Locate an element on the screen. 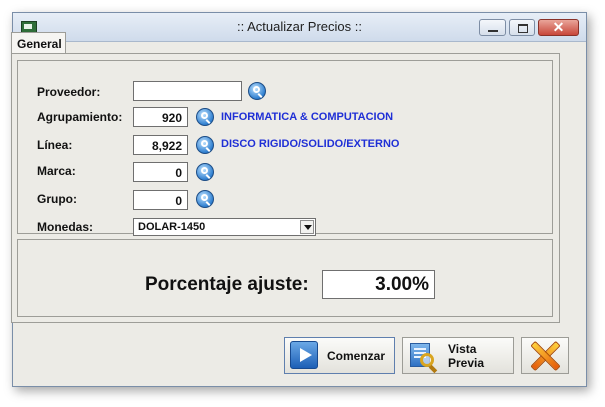 The image size is (605, 407). monedas-label: Monedas: is located at coordinates (65, 227).